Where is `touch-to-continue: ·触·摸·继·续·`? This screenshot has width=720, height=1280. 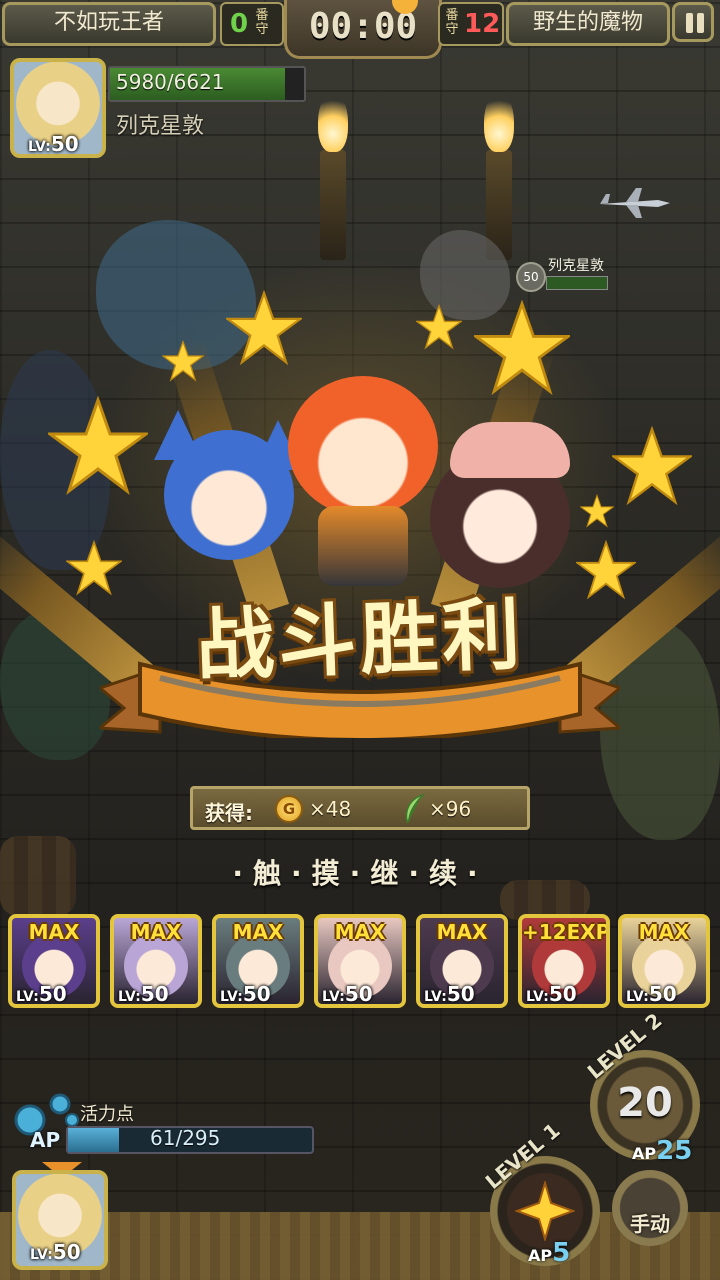
touch-to-continue: ·触·摸·继·续· is located at coordinates (360, 872).